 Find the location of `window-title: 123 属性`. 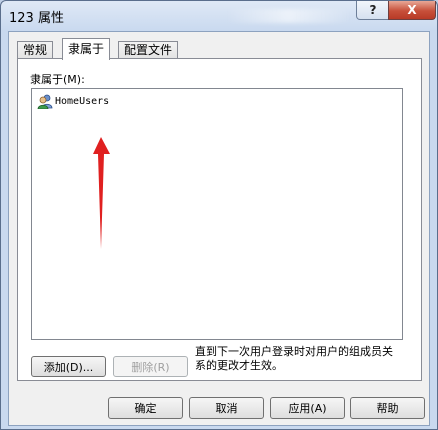

window-title: 123 属性 is located at coordinates (36, 18).